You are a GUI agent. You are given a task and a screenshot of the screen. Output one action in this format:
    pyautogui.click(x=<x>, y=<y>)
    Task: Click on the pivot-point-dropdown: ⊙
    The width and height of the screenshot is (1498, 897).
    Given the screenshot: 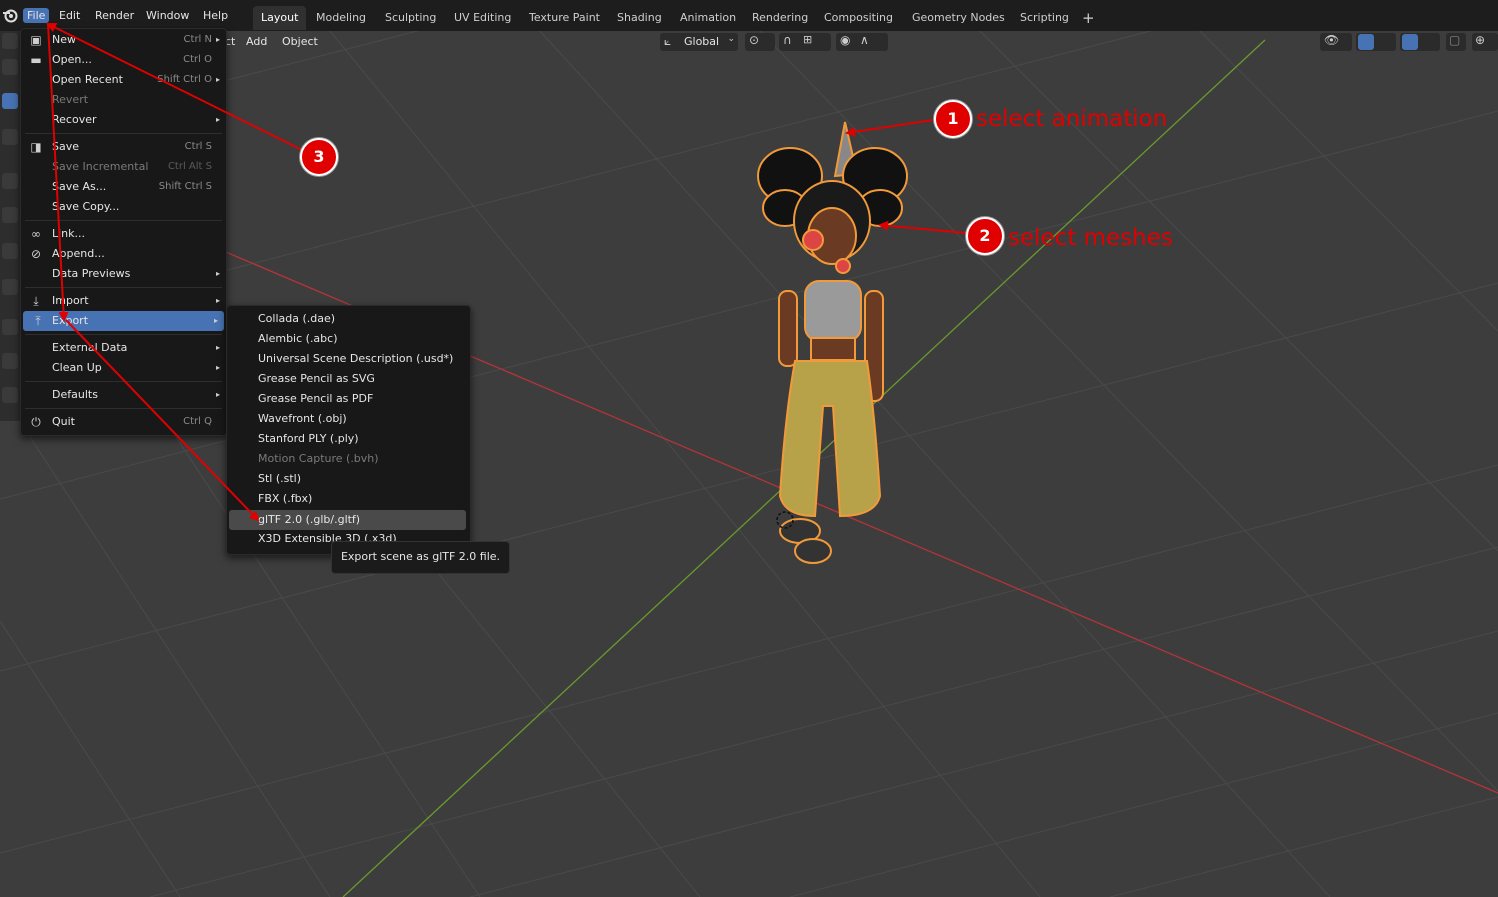 What is the action you would take?
    pyautogui.click(x=760, y=42)
    